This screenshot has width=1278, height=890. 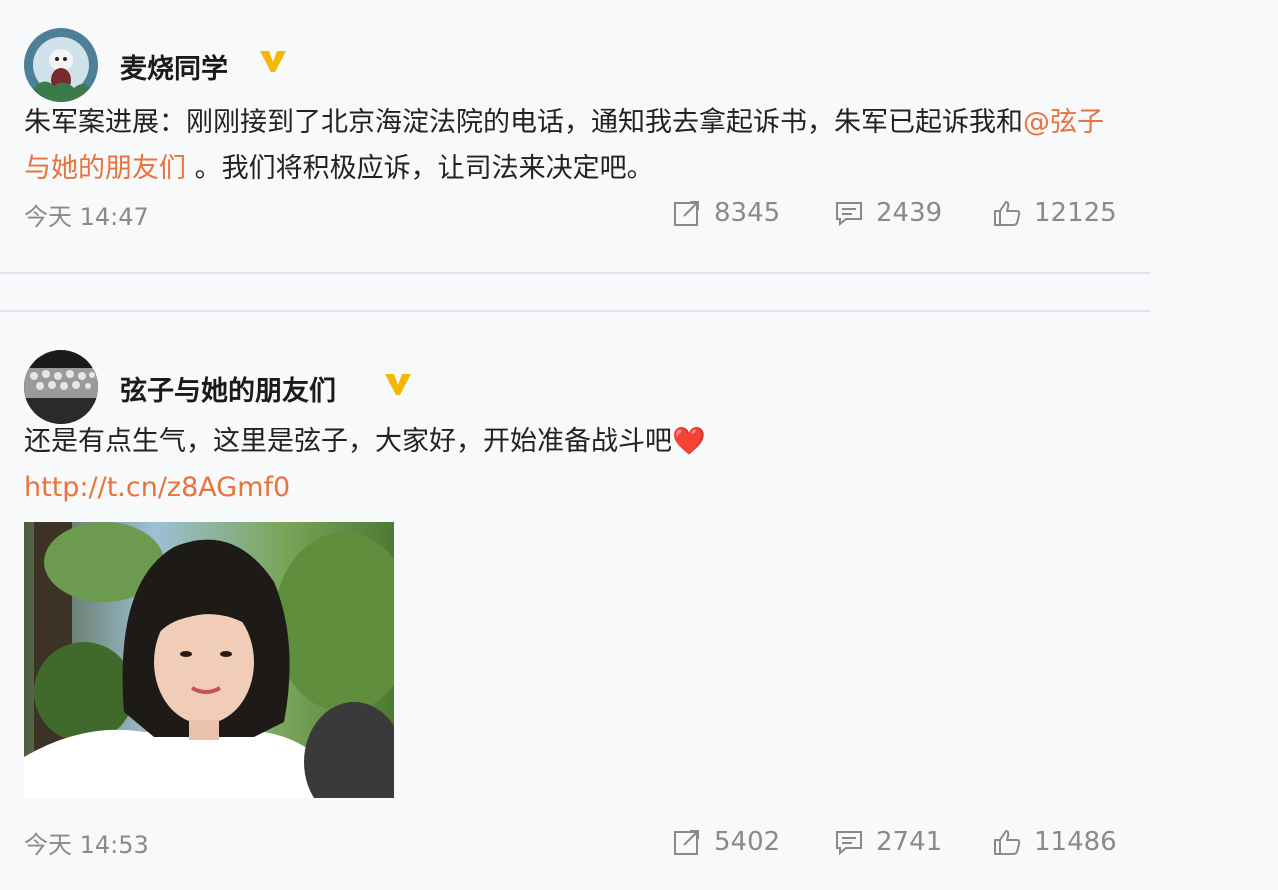 I want to click on comment-count: 2741, so click(x=909, y=842).